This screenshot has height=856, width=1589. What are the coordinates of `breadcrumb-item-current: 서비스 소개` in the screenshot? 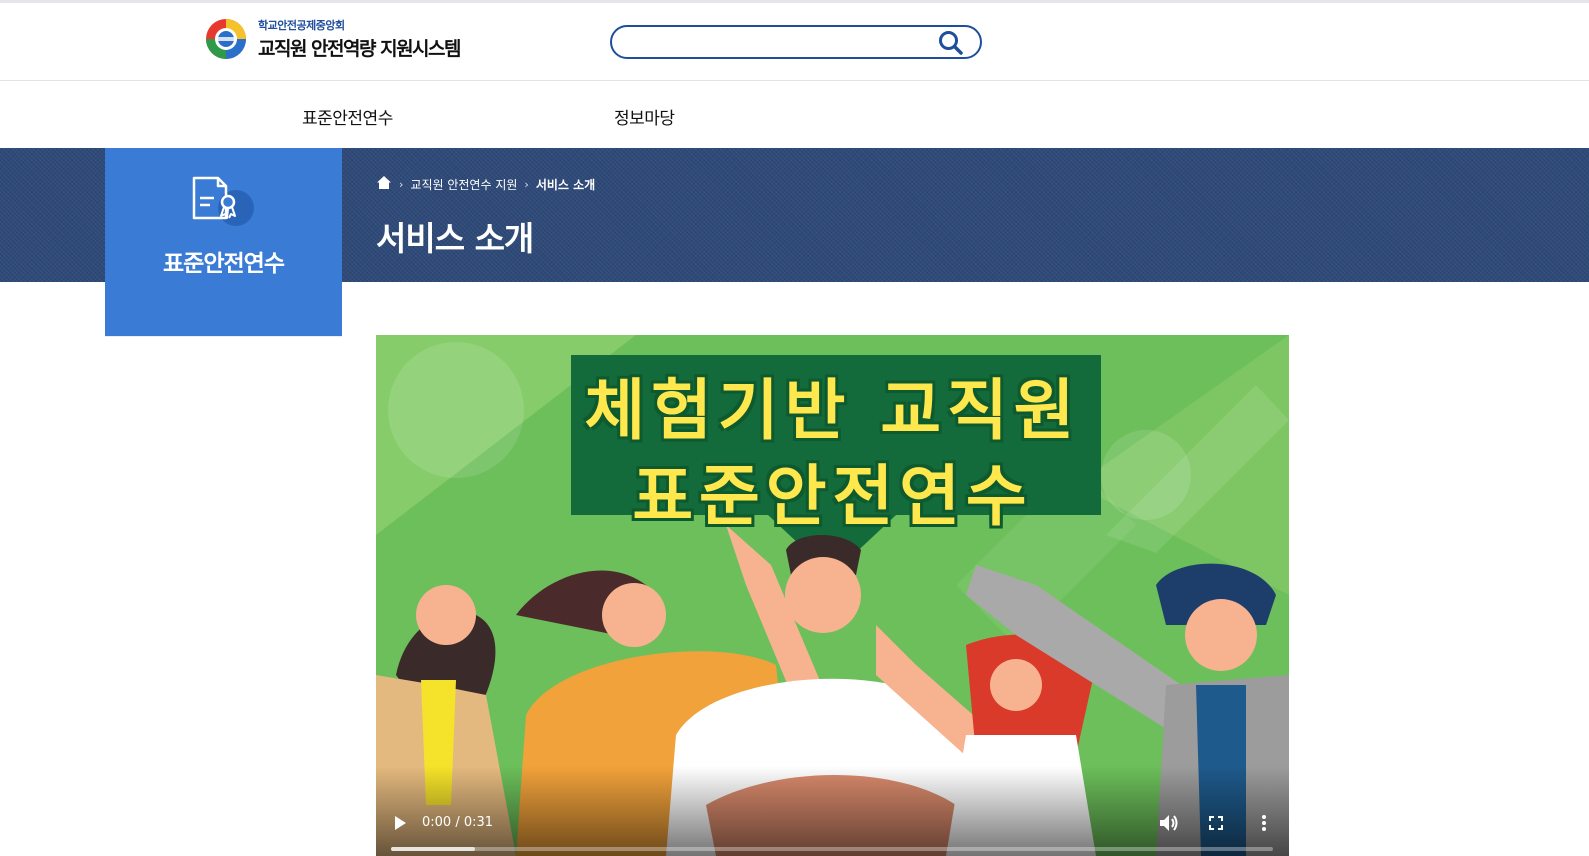 It's located at (565, 184).